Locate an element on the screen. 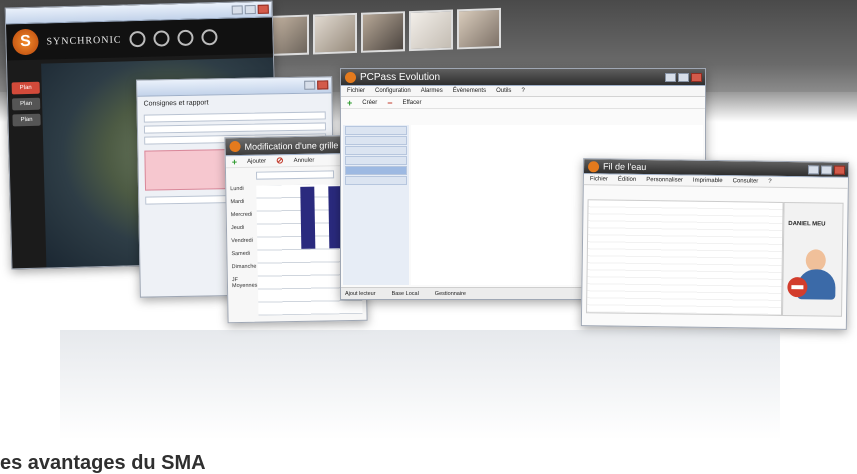 The width and height of the screenshot is (857, 474). annuler-button: Annuler is located at coordinates (304, 160).